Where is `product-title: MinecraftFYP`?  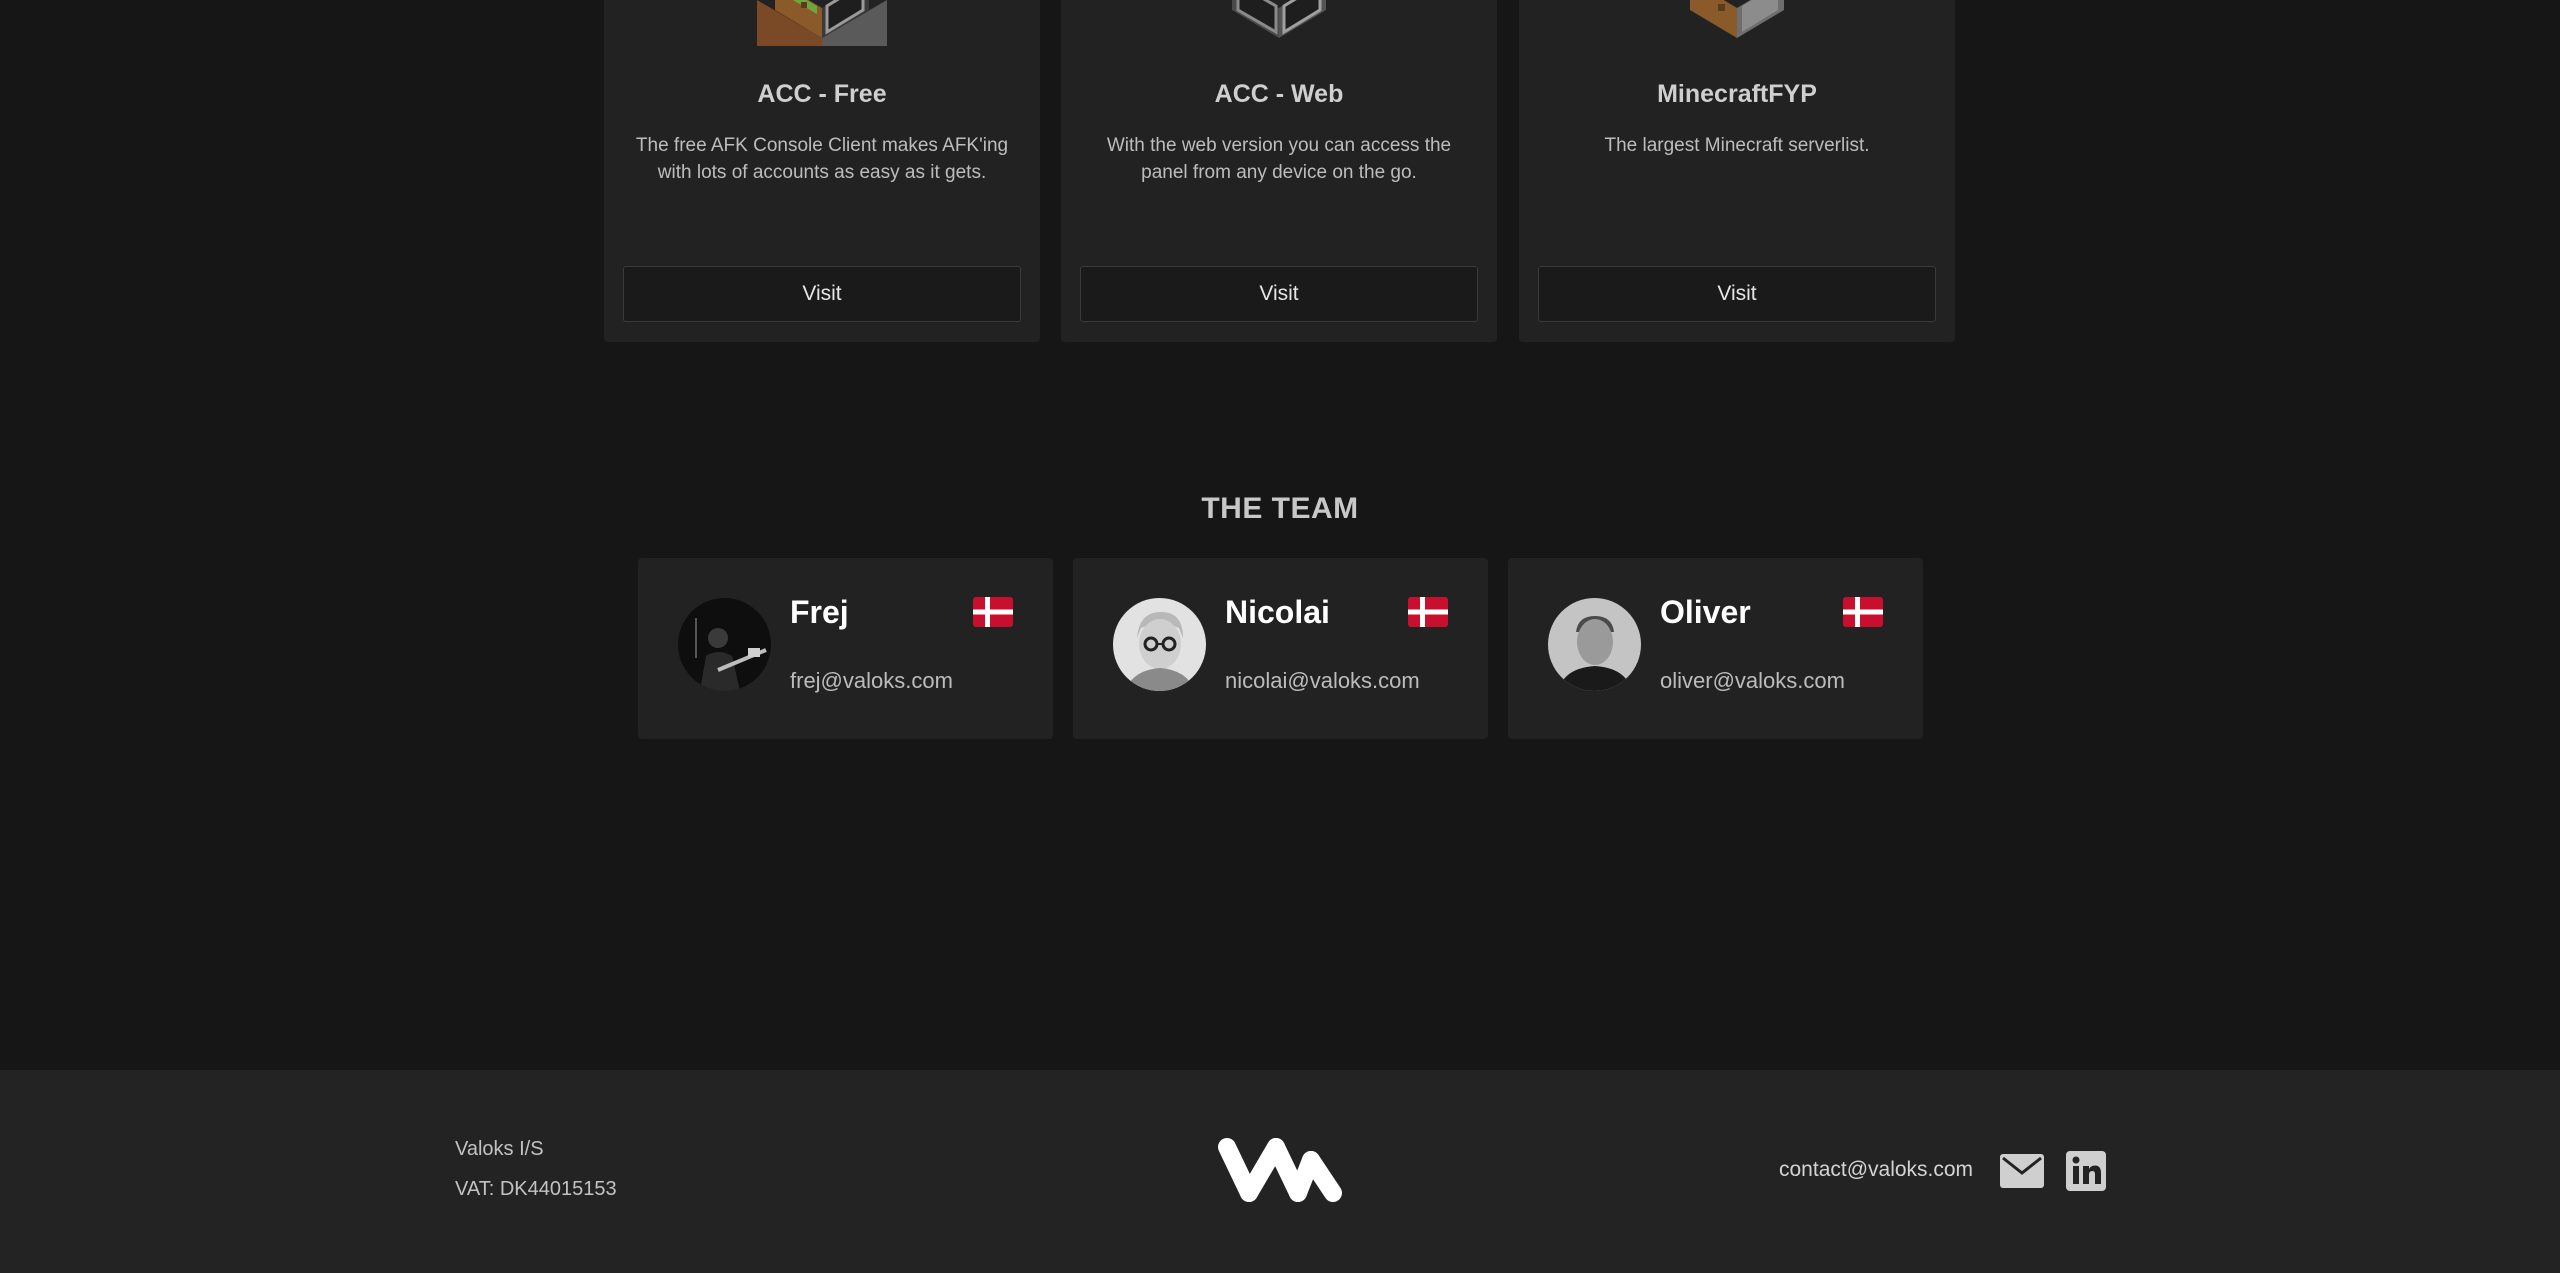
product-title: MinecraftFYP is located at coordinates (1737, 94).